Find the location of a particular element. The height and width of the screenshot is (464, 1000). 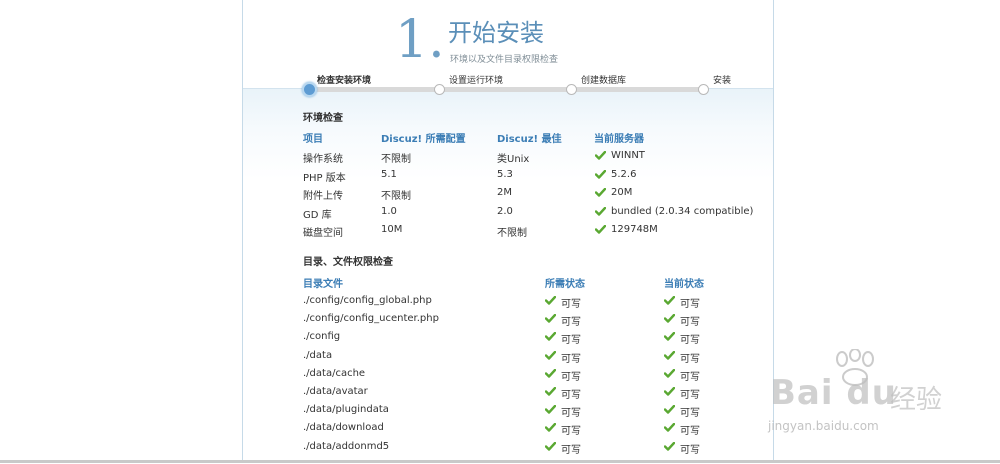

env-check-title: 环境检查 is located at coordinates (323, 118).